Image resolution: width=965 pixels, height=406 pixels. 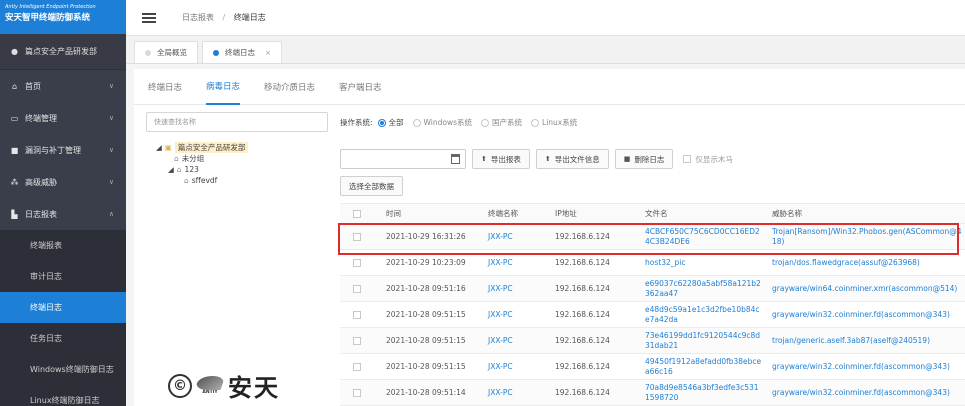 I want to click on radio-domestic: 国产系统, so click(x=501, y=122).